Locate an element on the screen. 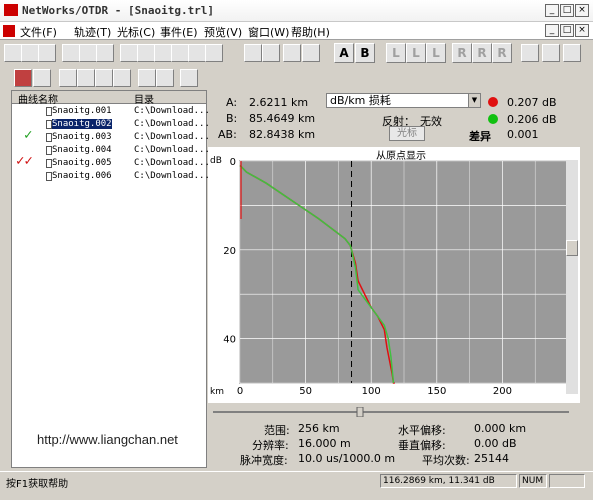  col-name-header: 曲线名称 is located at coordinates (38, 98).